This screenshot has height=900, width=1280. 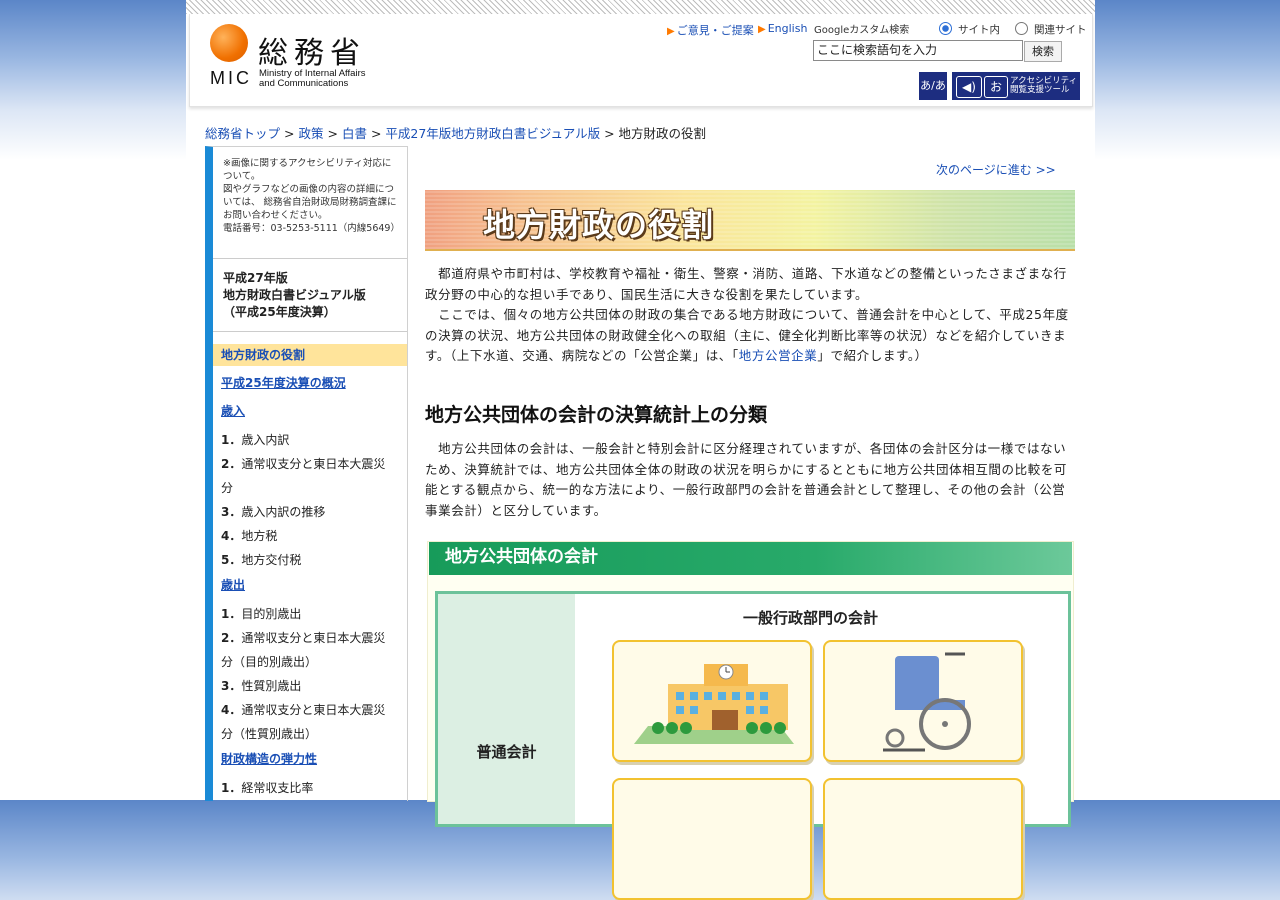 I want to click on sidebar-item: 1．経常収支比率, so click(x=310, y=788).